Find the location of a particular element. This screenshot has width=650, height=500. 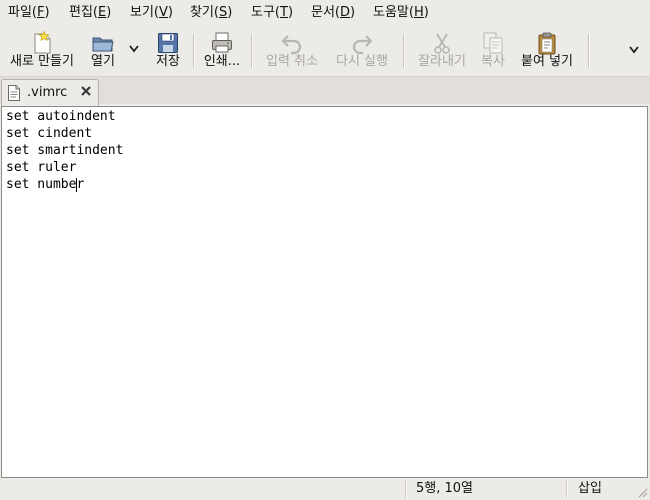

menu-view-label: 보기 is located at coordinates (142, 12).